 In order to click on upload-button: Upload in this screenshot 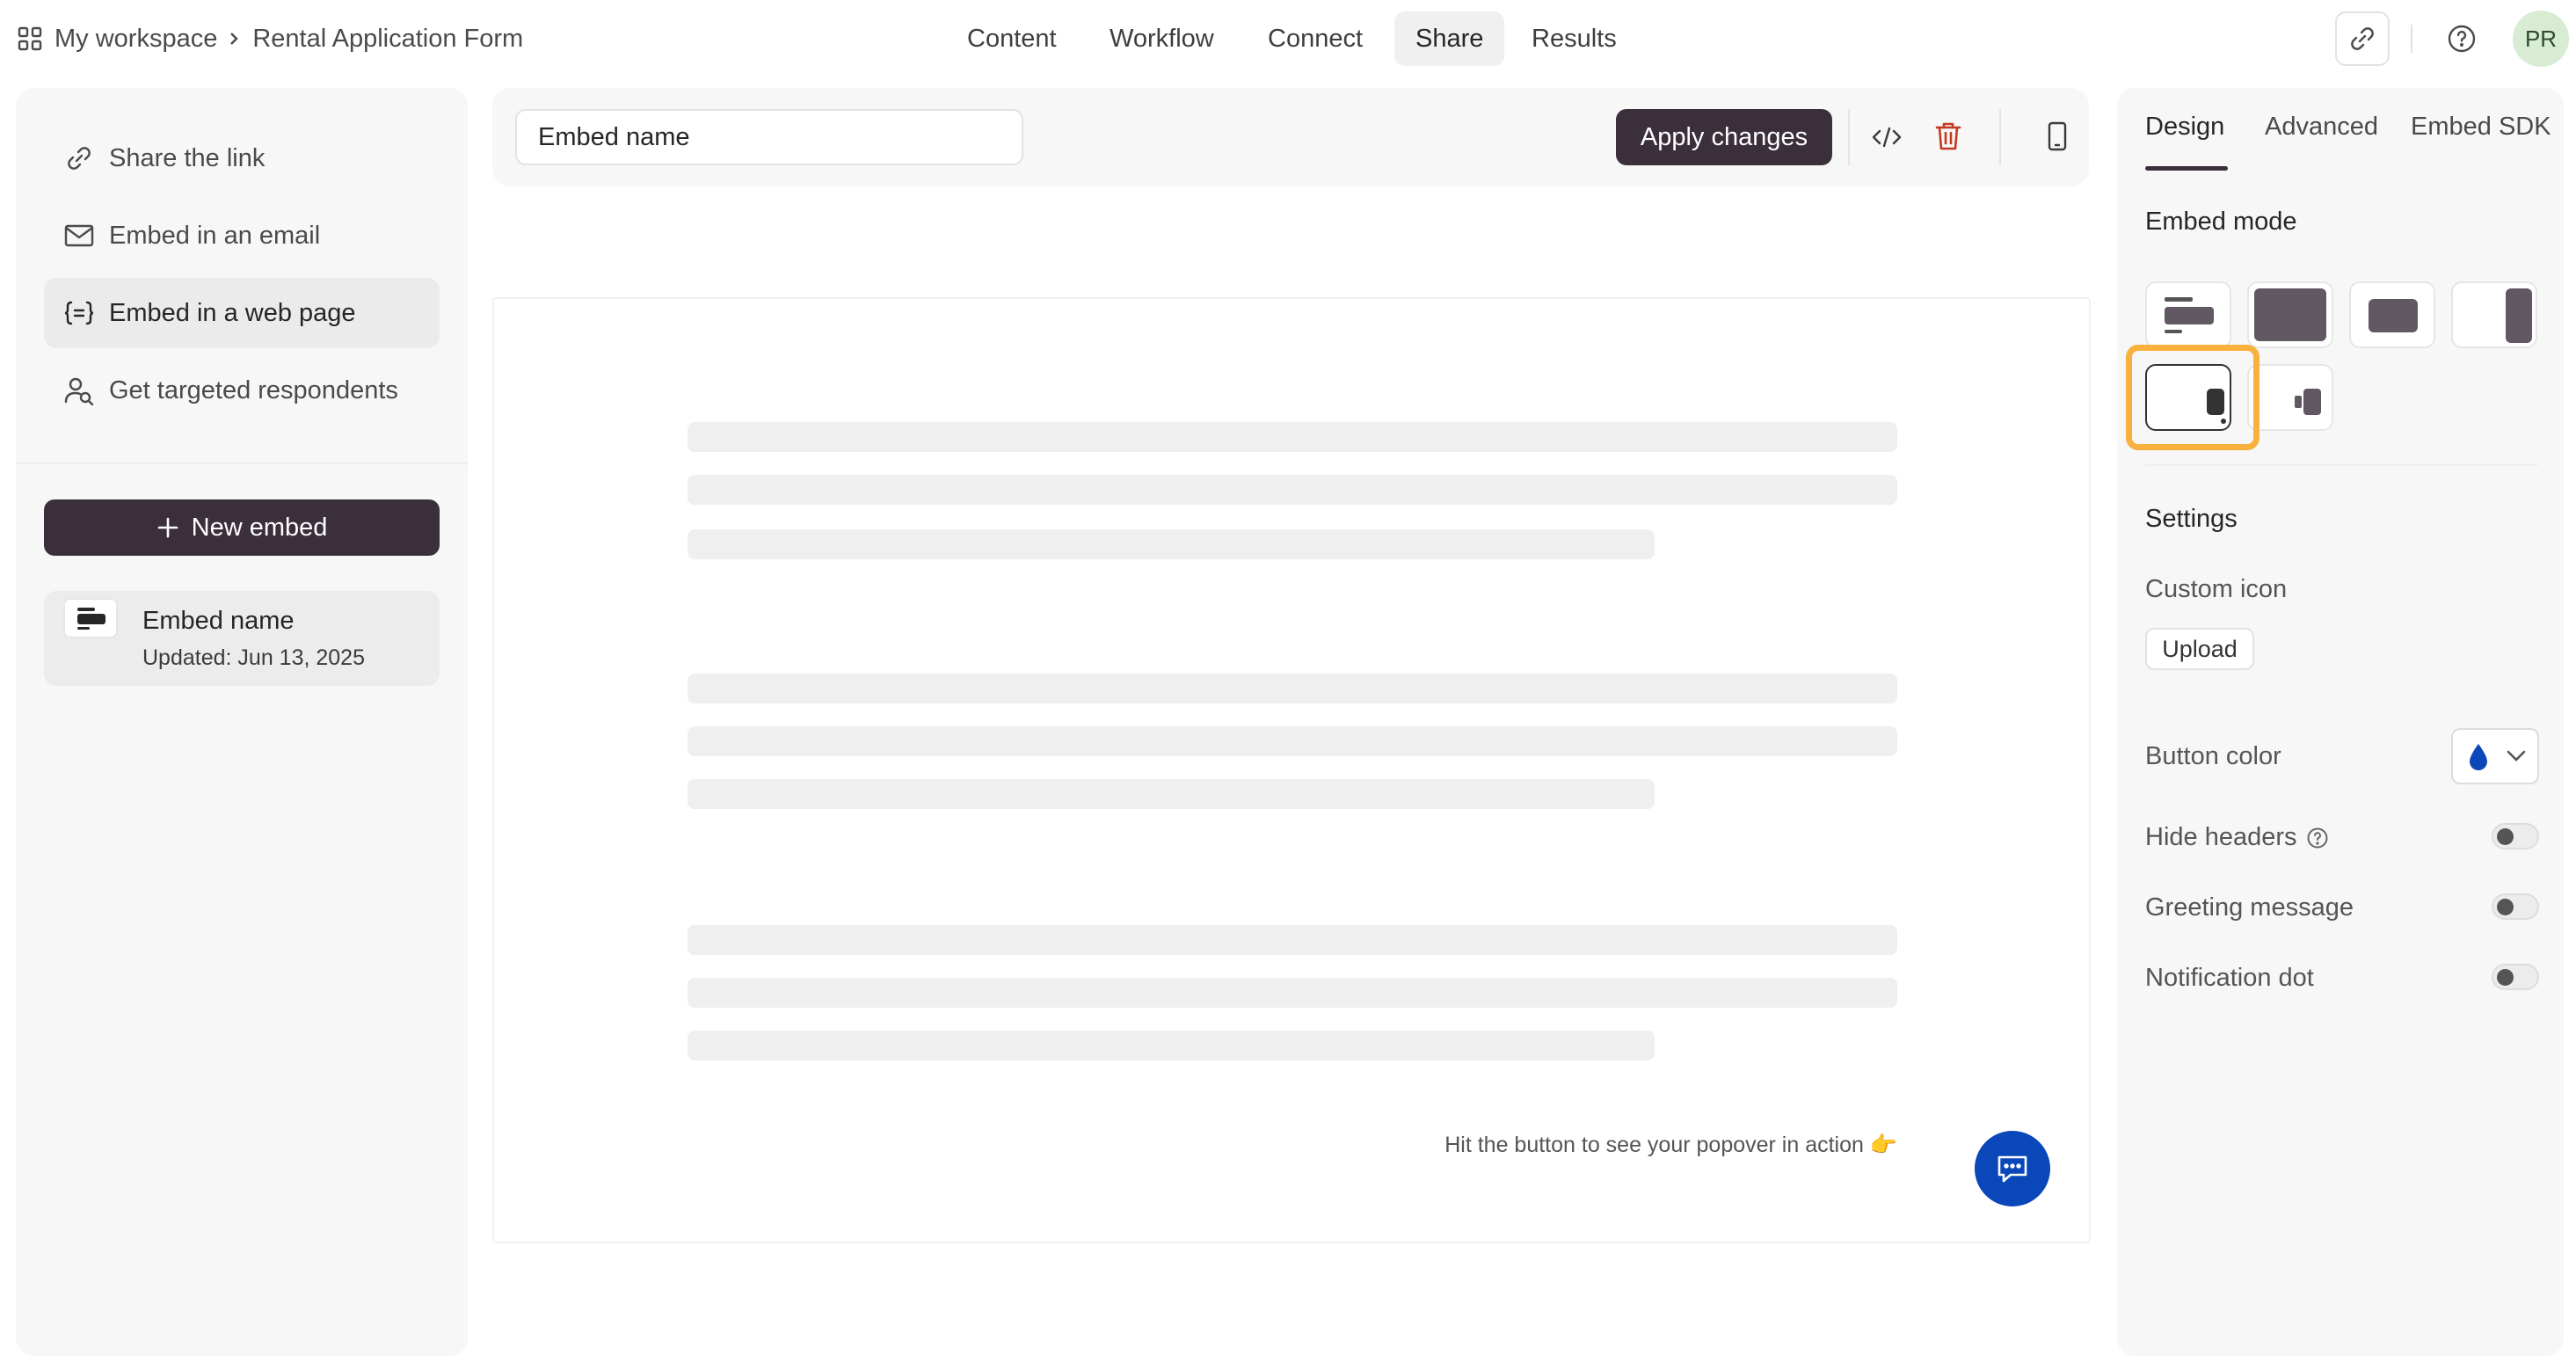, I will do `click(2199, 649)`.